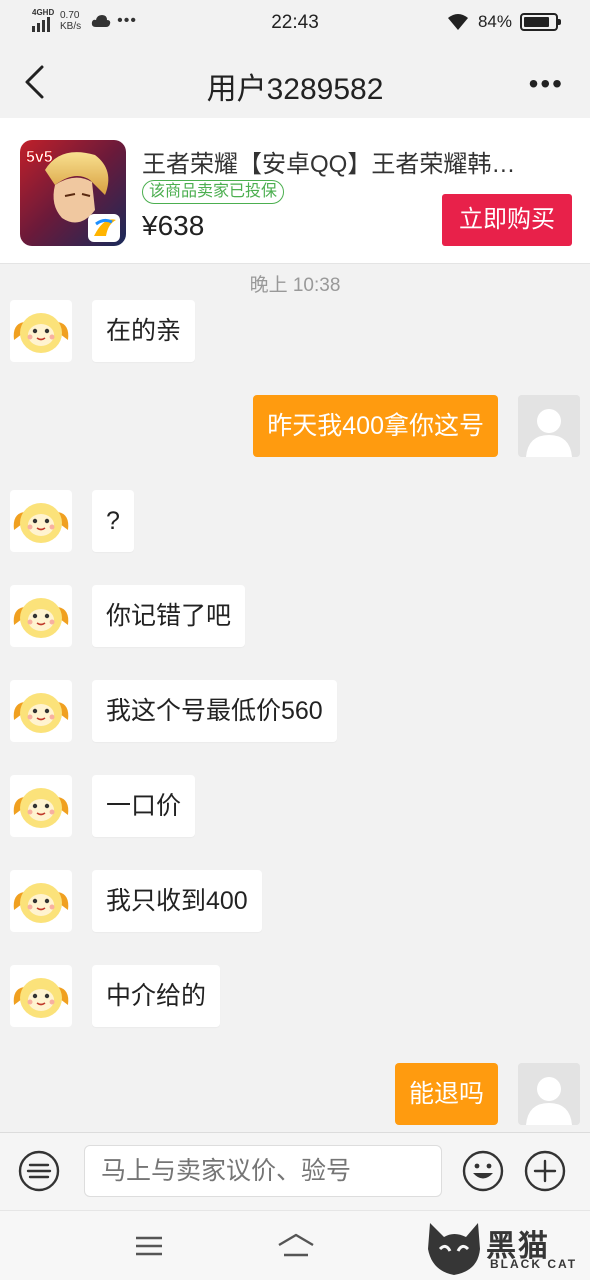 The height and width of the screenshot is (1280, 590). What do you see at coordinates (39, 1171) in the screenshot?
I see `quick-reply-icon` at bounding box center [39, 1171].